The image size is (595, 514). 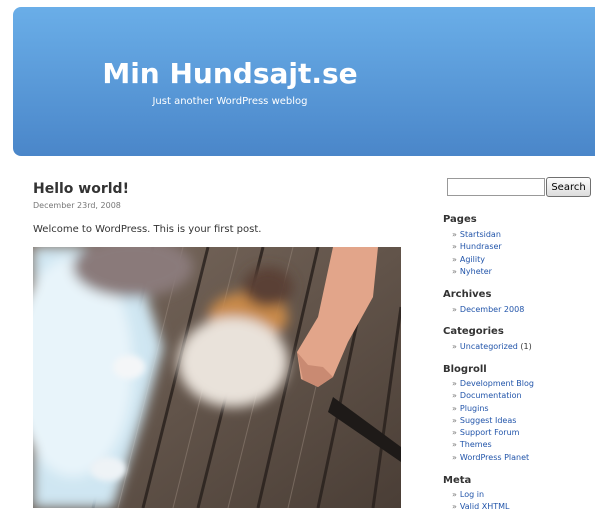 I want to click on list-item: » Startsidan, so click(x=477, y=235).